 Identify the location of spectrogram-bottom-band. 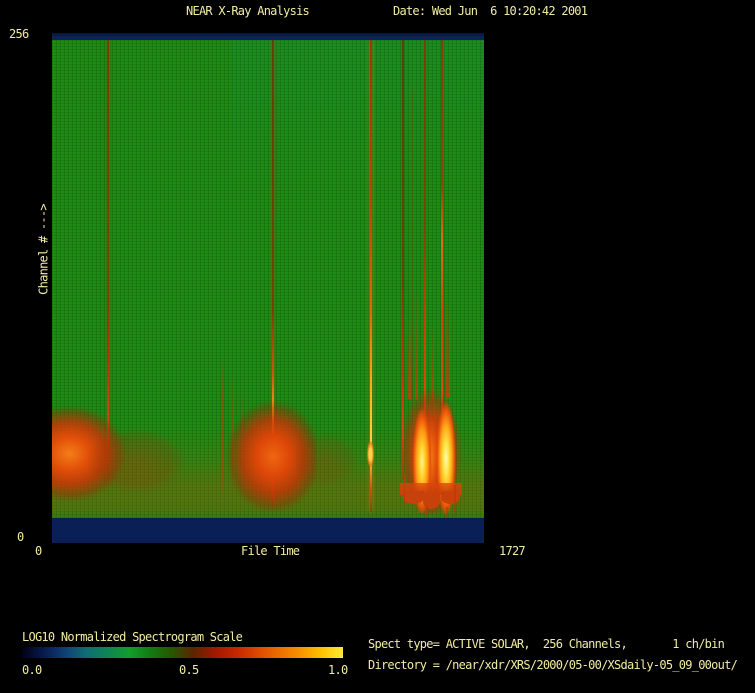
(268, 530).